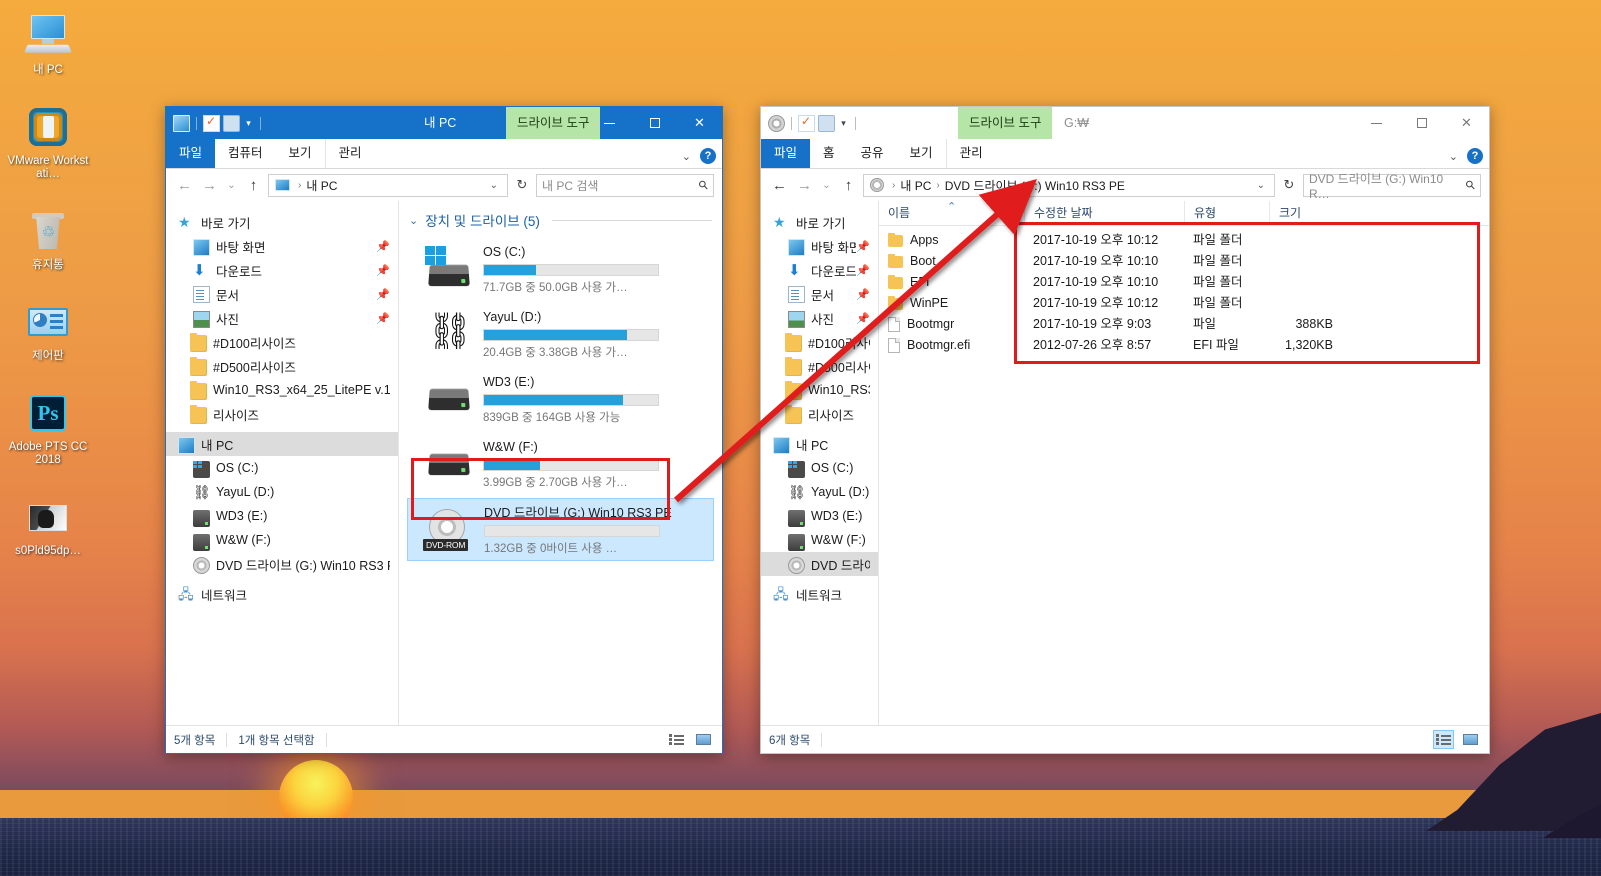 The image size is (1601, 876). Describe the element at coordinates (444, 154) in the screenshot. I see `ribbon-tab-bar: 파일 컴퓨터 보기 관리 ⌄ ?` at that location.